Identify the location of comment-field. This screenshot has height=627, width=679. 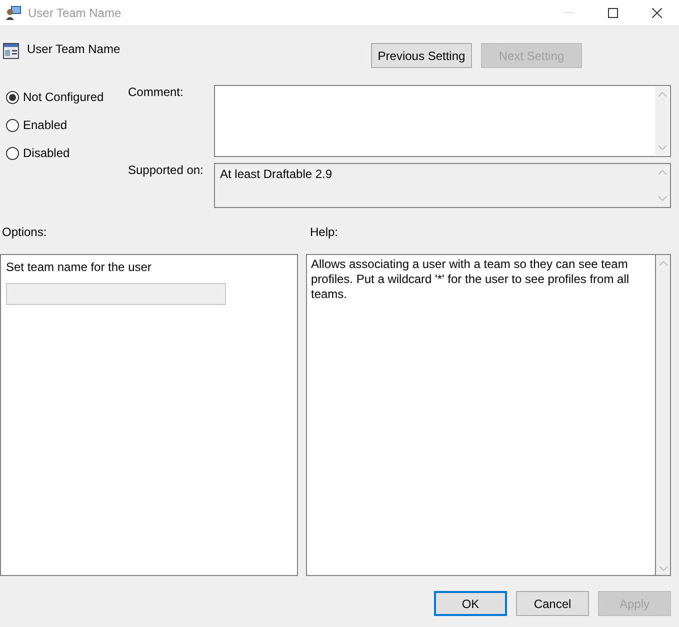
(442, 121).